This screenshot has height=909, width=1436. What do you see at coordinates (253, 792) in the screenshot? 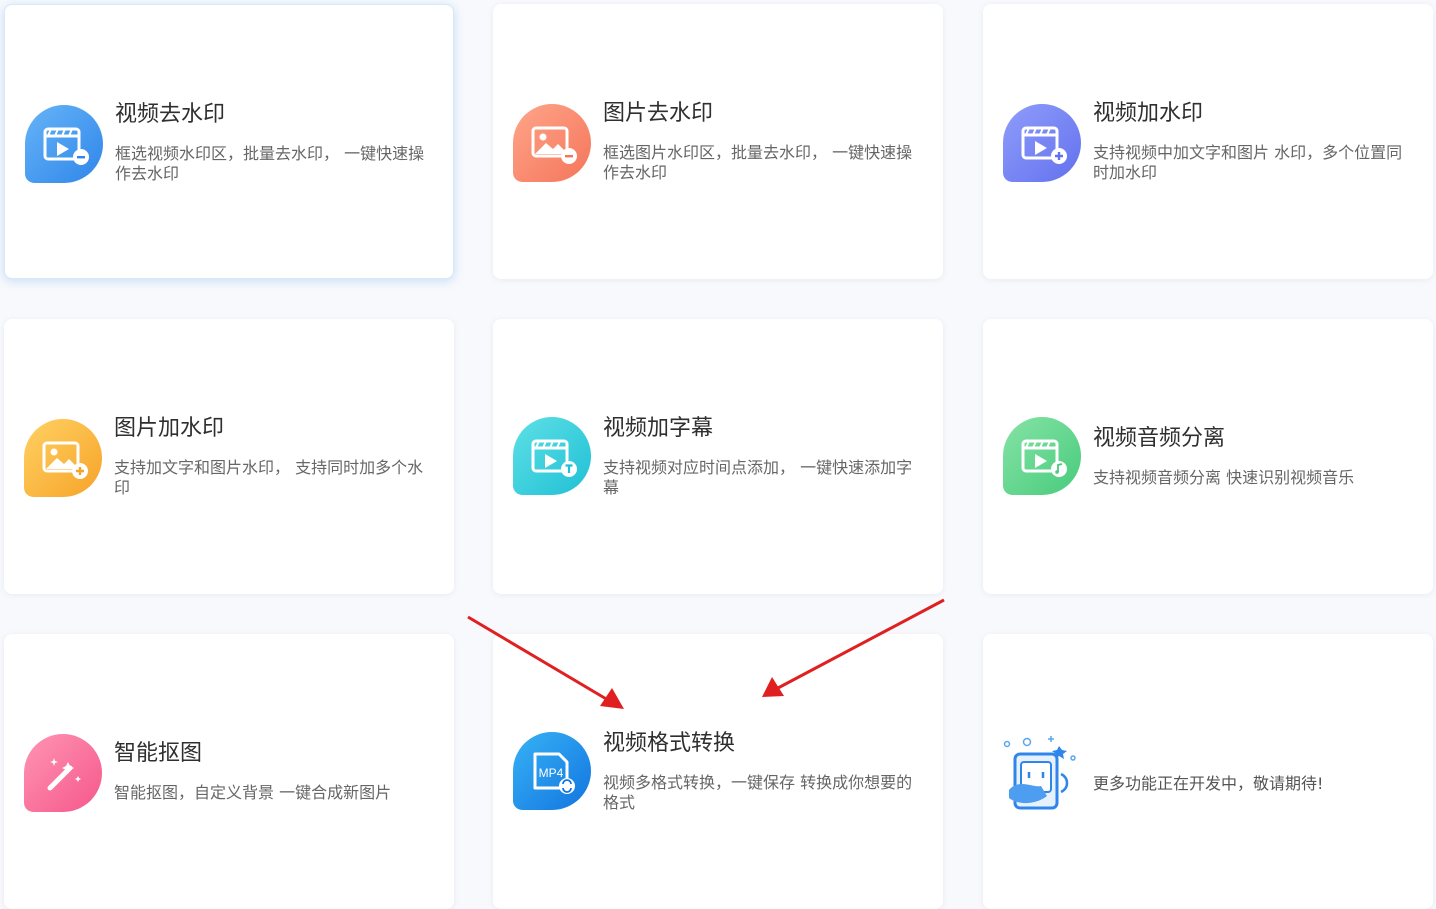
I see `card-description: 智能抠图，自定义背景 一键合成新图片` at bounding box center [253, 792].